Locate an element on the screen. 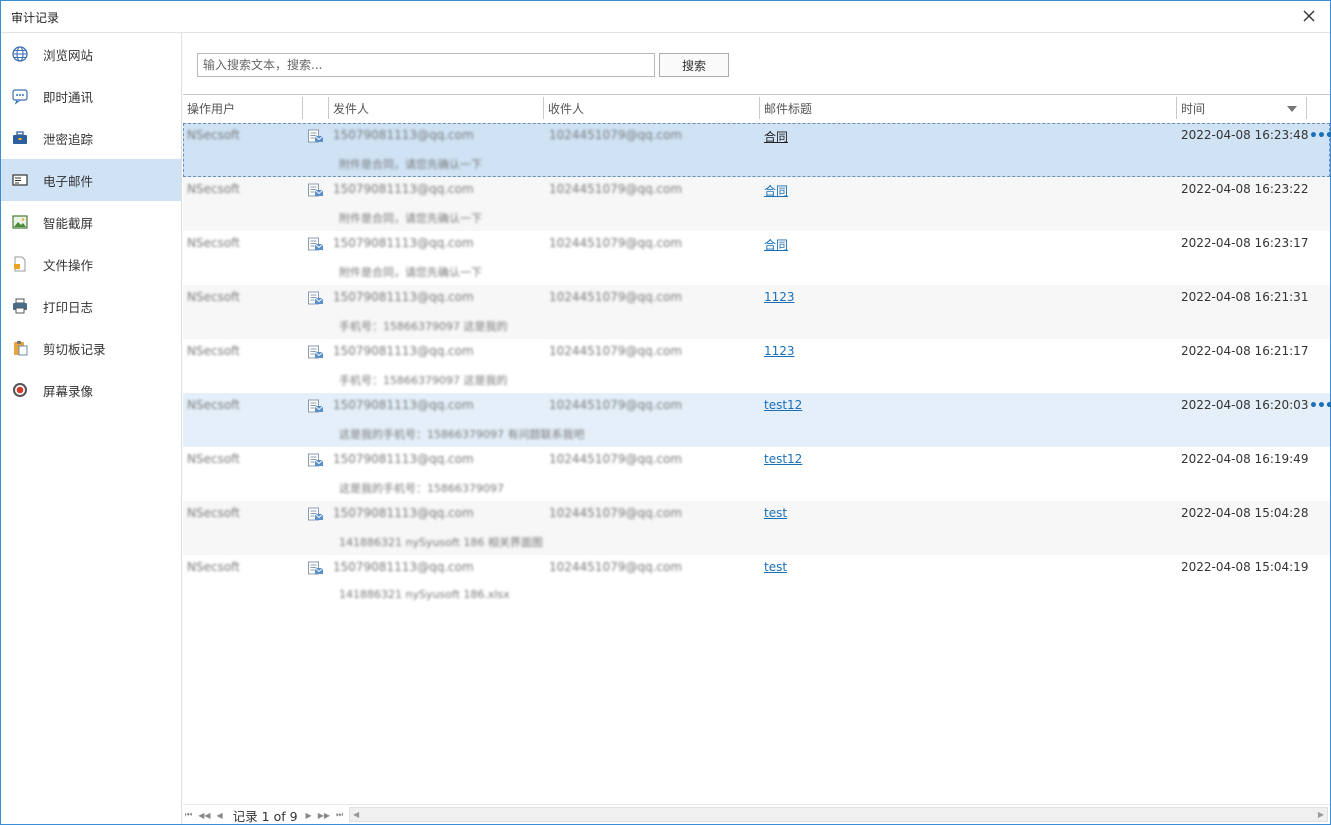 The image size is (1331, 825). sidebar-item-browse-web: 浏览网站 is located at coordinates (91, 54).